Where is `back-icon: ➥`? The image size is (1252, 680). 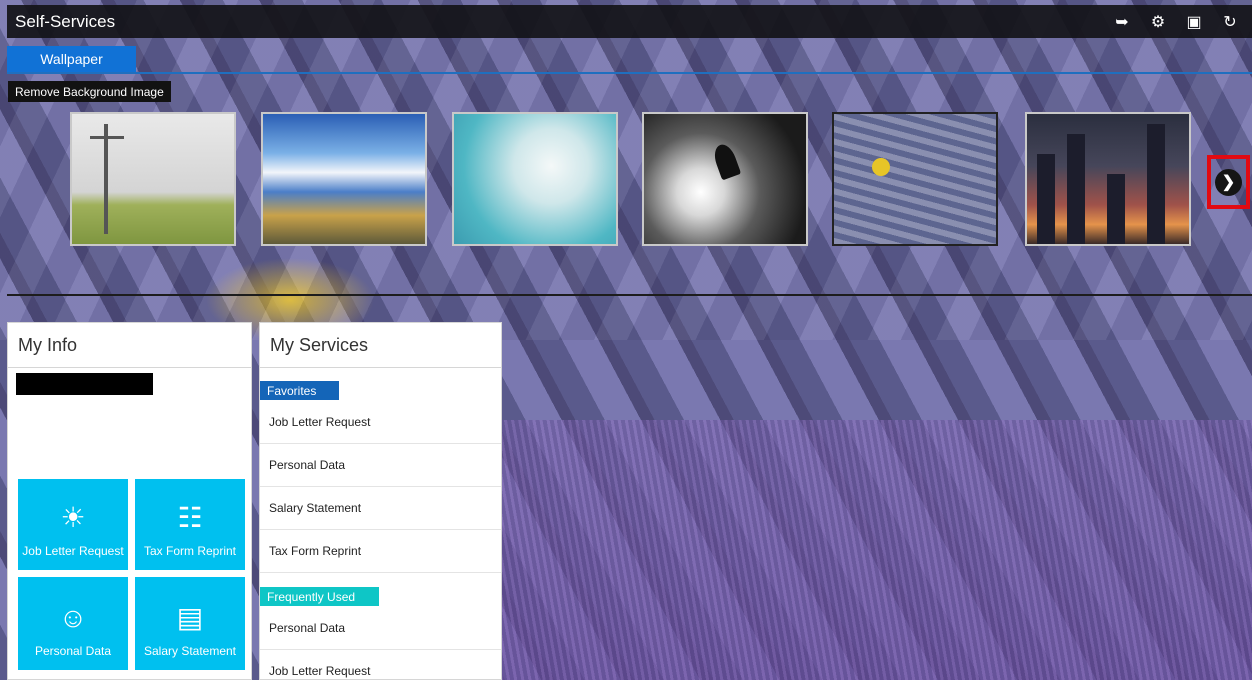
back-icon: ➥ is located at coordinates (1122, 22).